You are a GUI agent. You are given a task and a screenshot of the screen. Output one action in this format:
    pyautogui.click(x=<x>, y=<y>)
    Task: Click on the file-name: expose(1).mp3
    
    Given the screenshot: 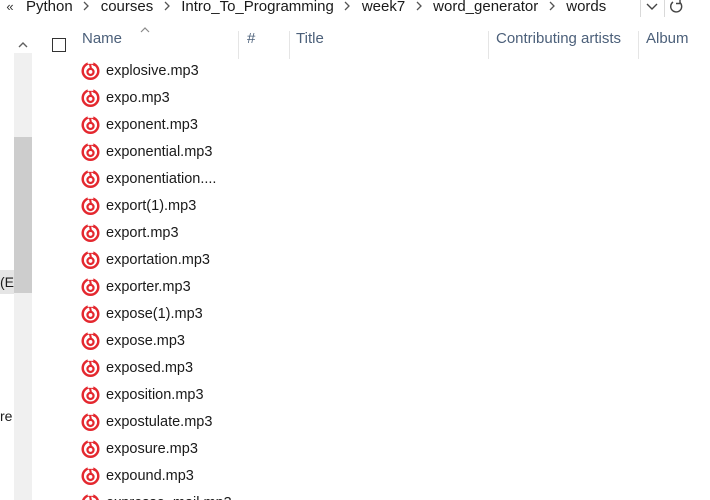 What is the action you would take?
    pyautogui.click(x=154, y=314)
    